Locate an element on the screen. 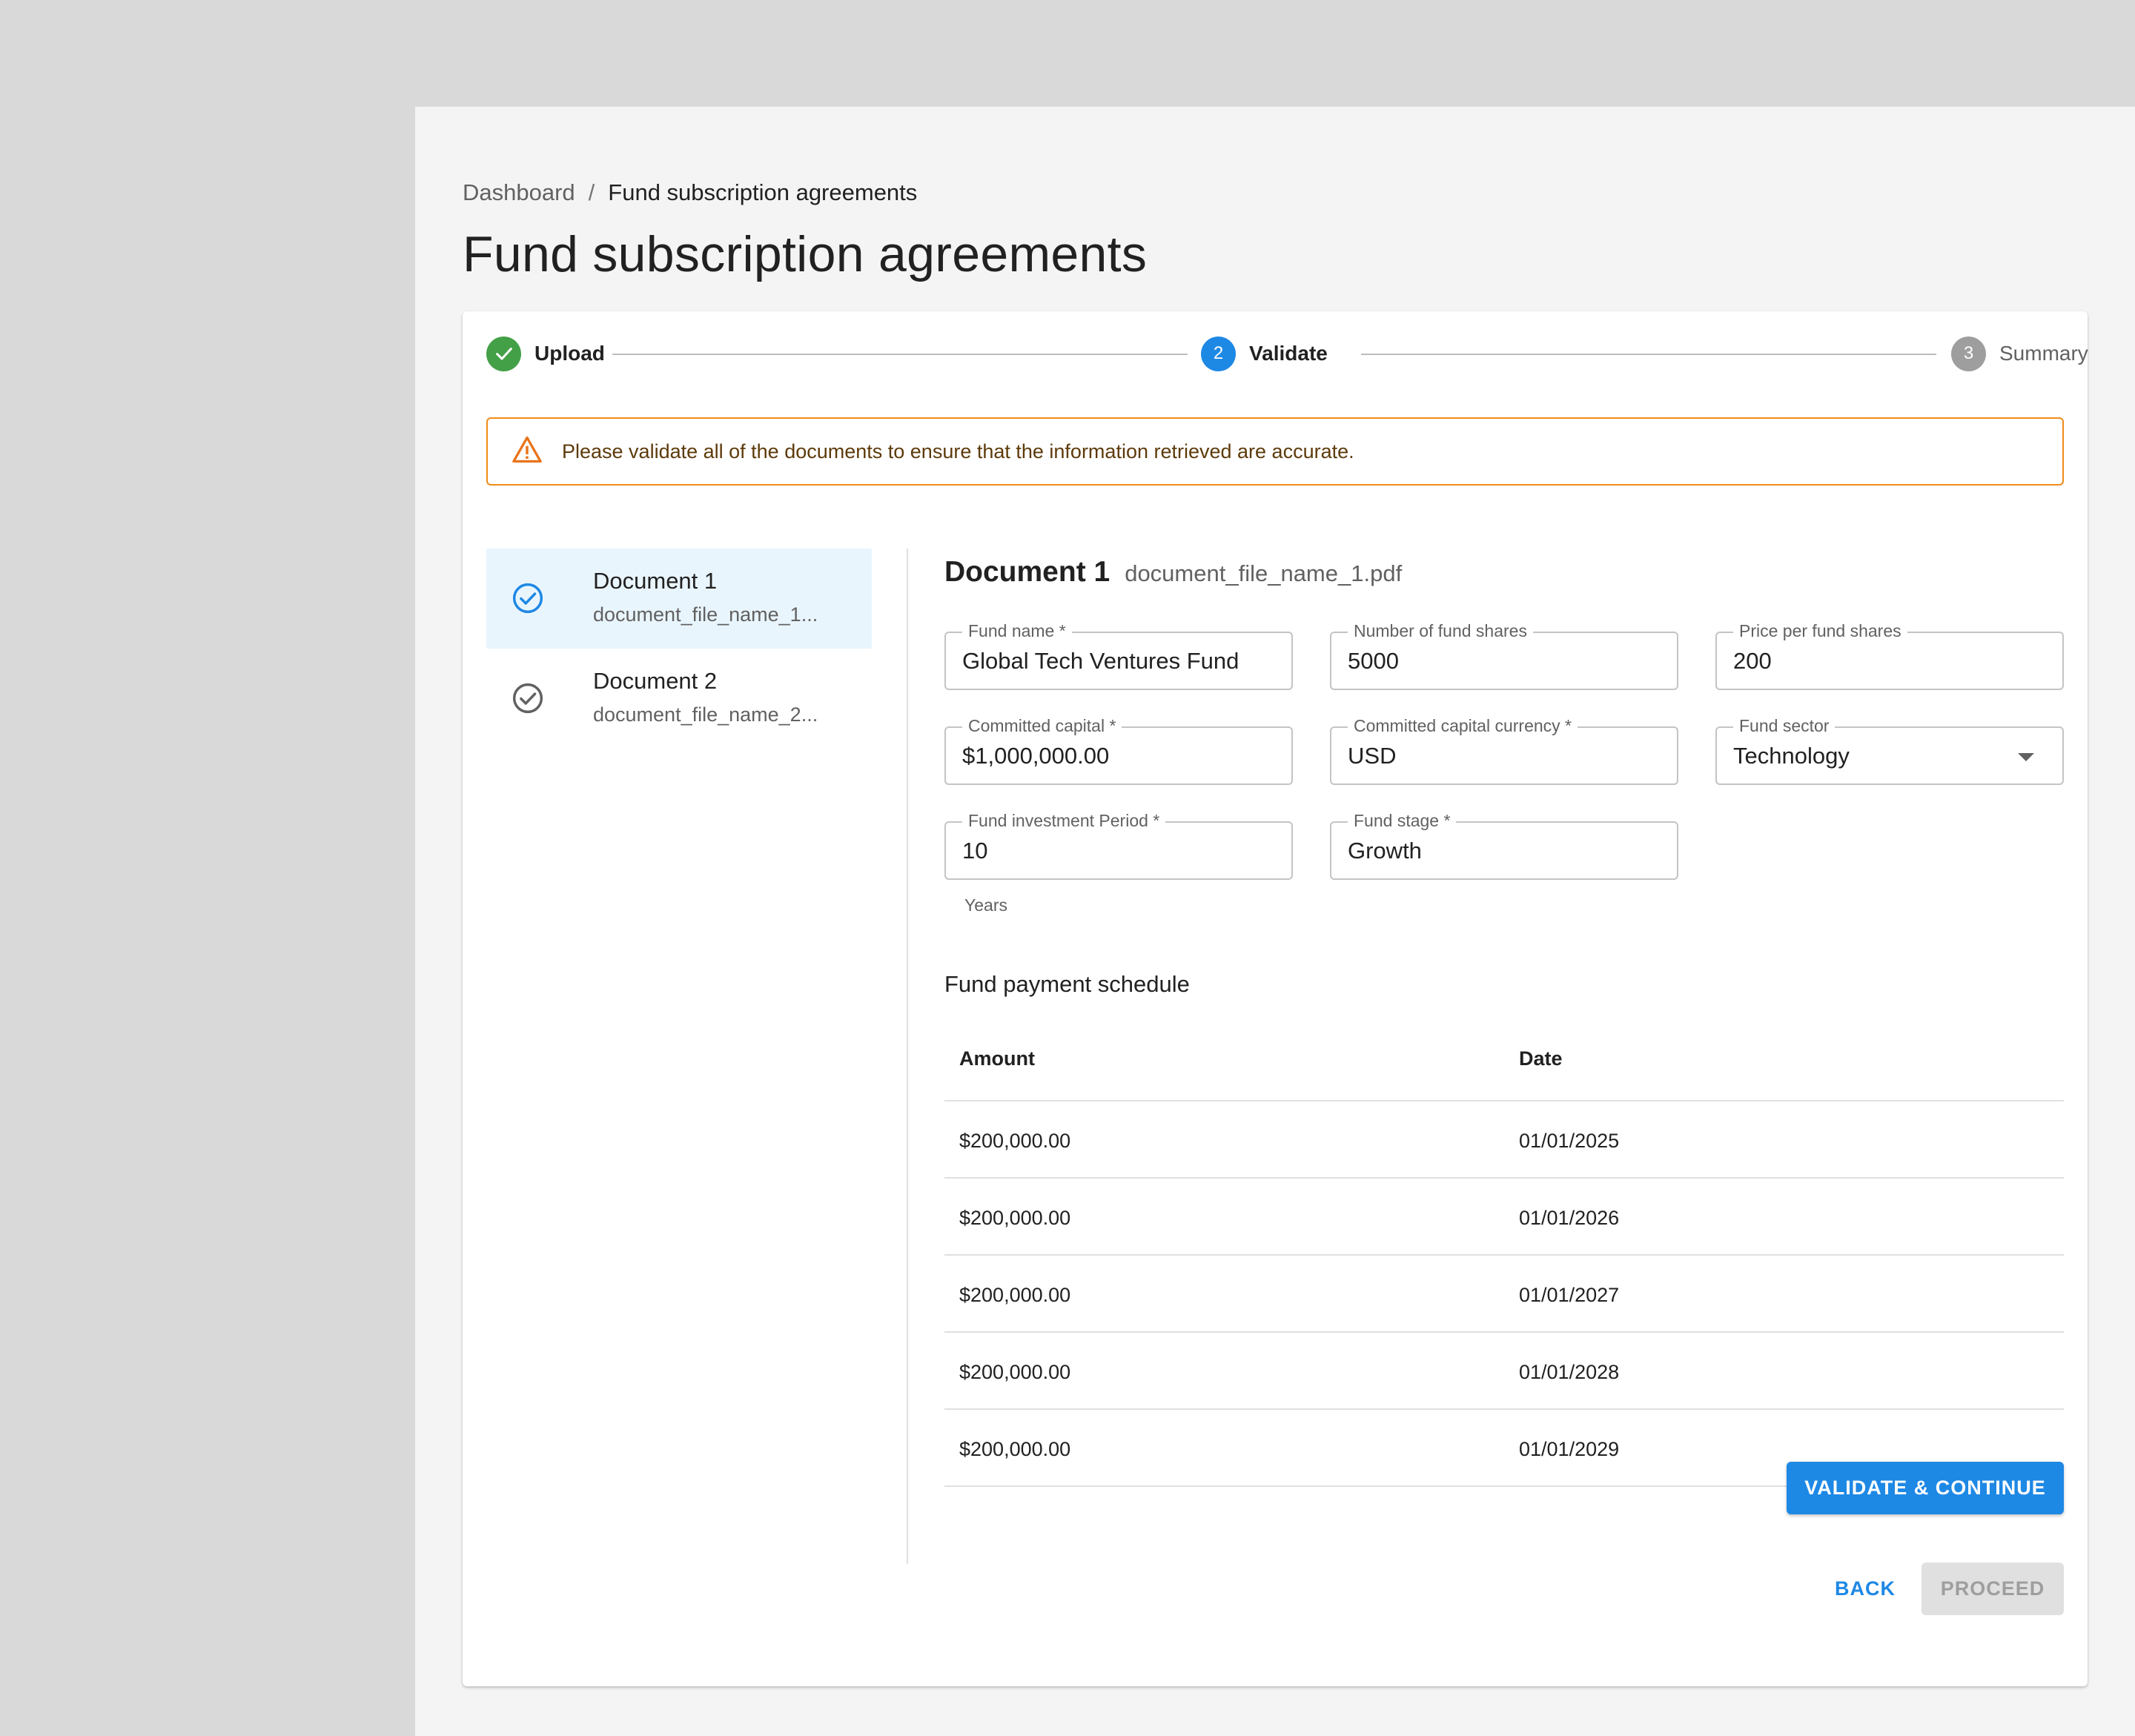  step-upload: Upload is located at coordinates (545, 354).